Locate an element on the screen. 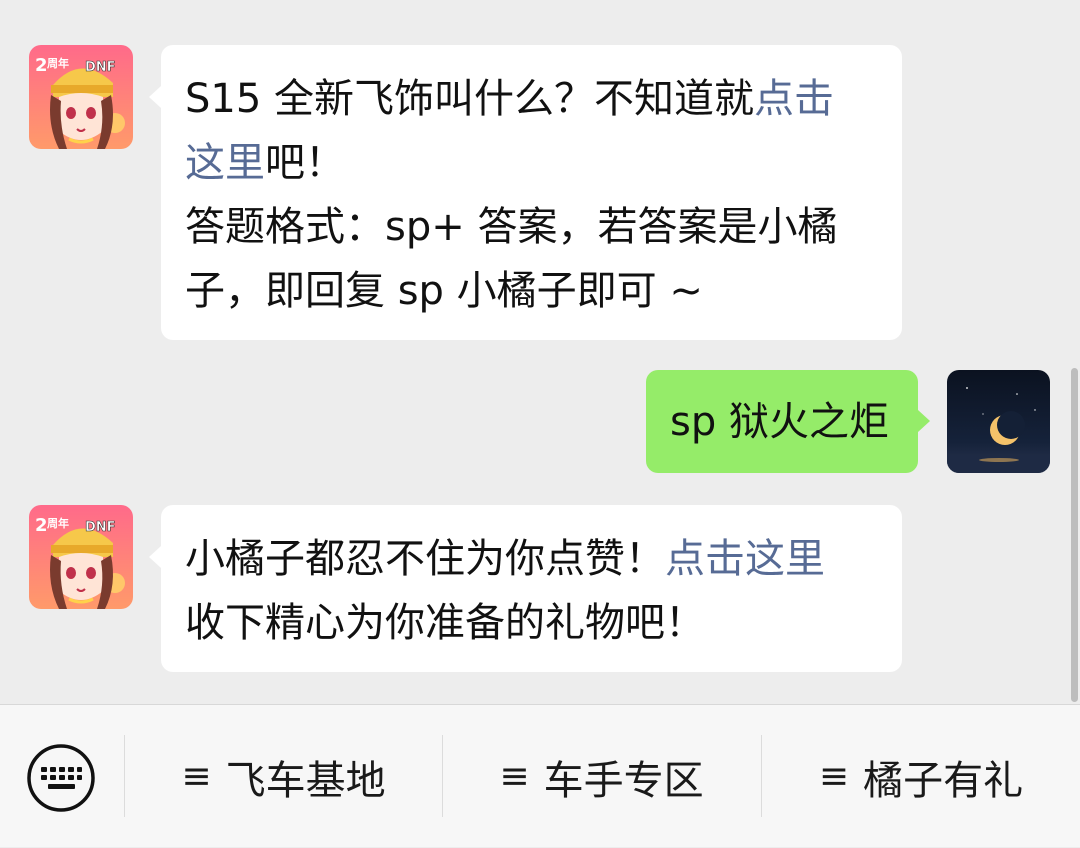 This screenshot has width=1080, height=848. message-text: S15 全新飞饰叫什么？不知道就 is located at coordinates (470, 99).